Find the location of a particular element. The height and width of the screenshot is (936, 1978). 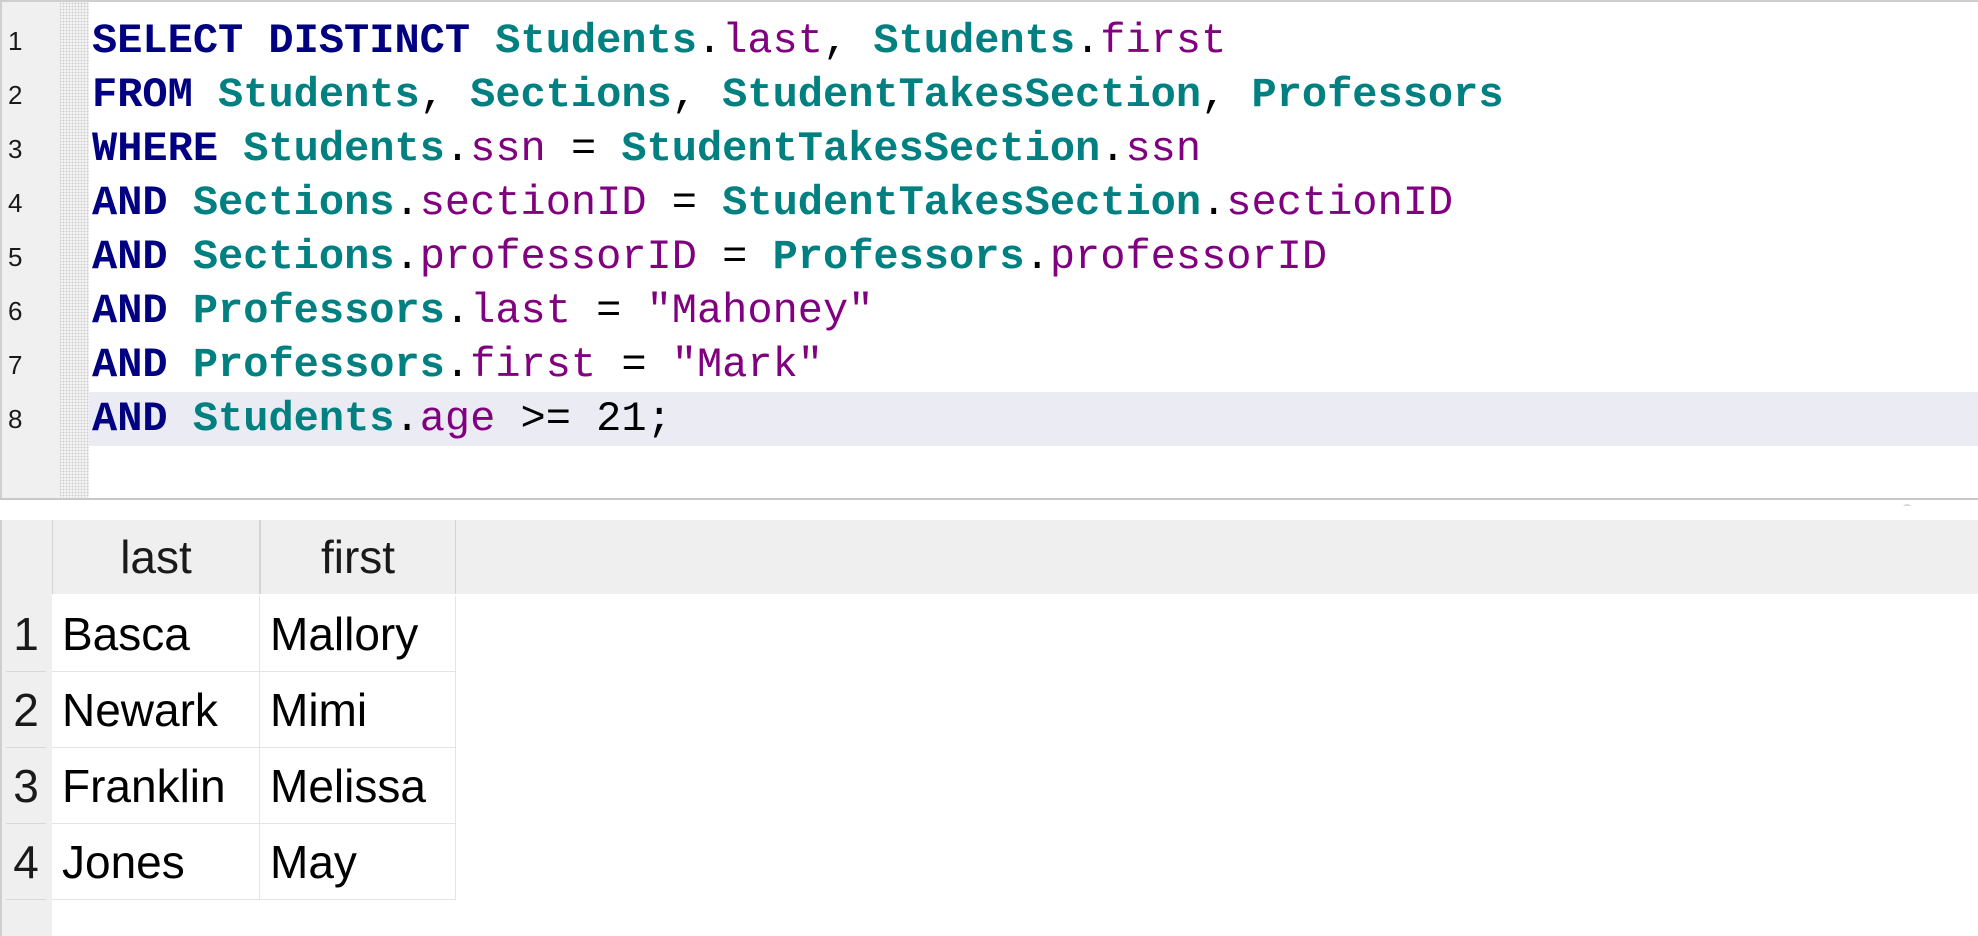

line-number: 7 is located at coordinates (15, 365).